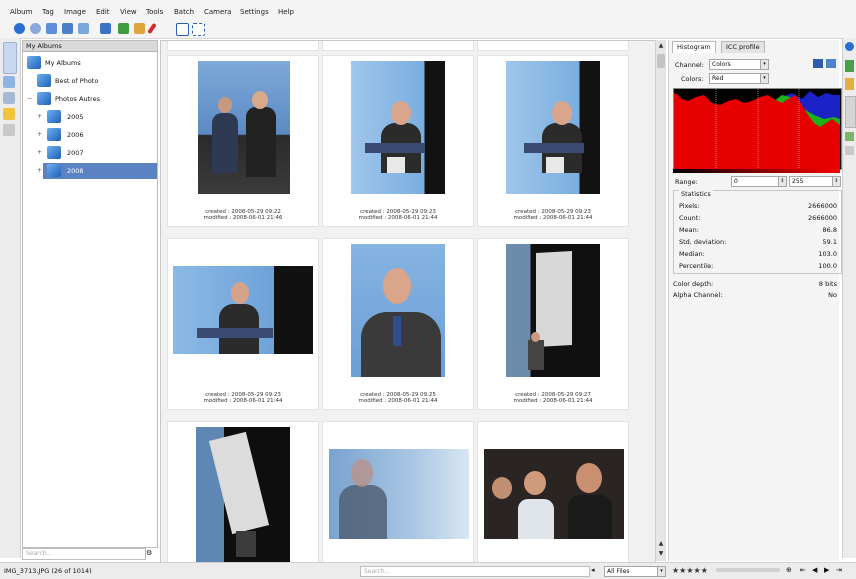 This screenshot has width=856, height=579. What do you see at coordinates (694, 47) in the screenshot?
I see `tab-histogram: Histogram` at bounding box center [694, 47].